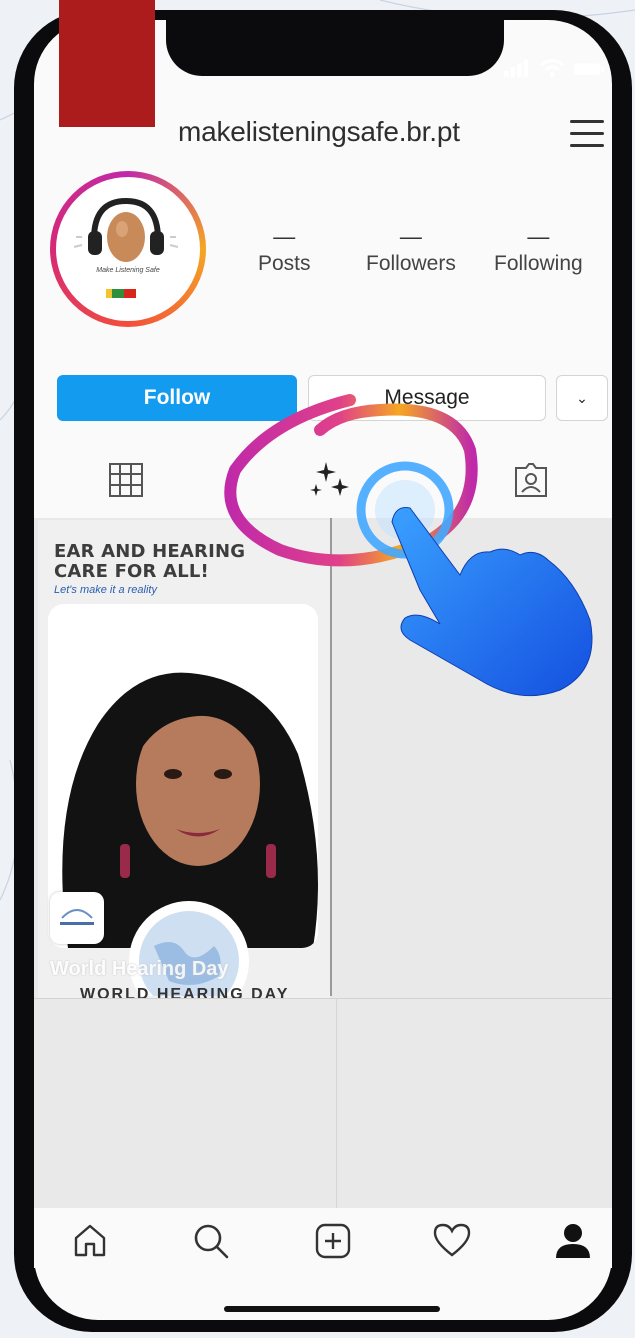 The image size is (635, 1338). What do you see at coordinates (427, 398) in the screenshot?
I see `message-button: Message` at bounding box center [427, 398].